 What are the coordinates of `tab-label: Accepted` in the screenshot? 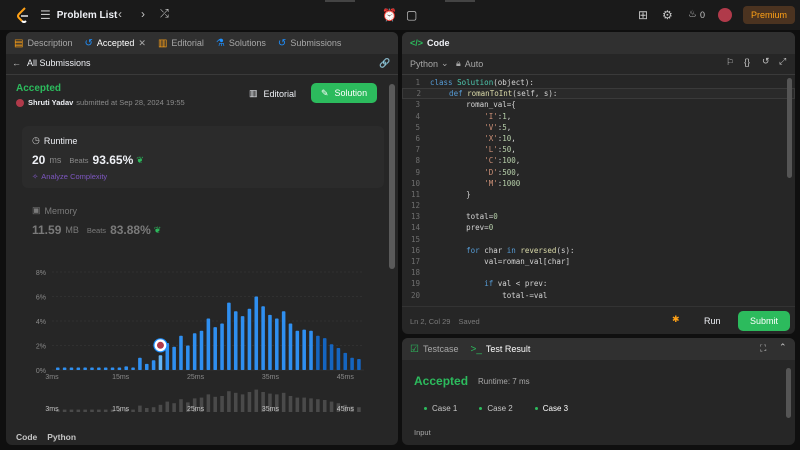 It's located at (115, 43).